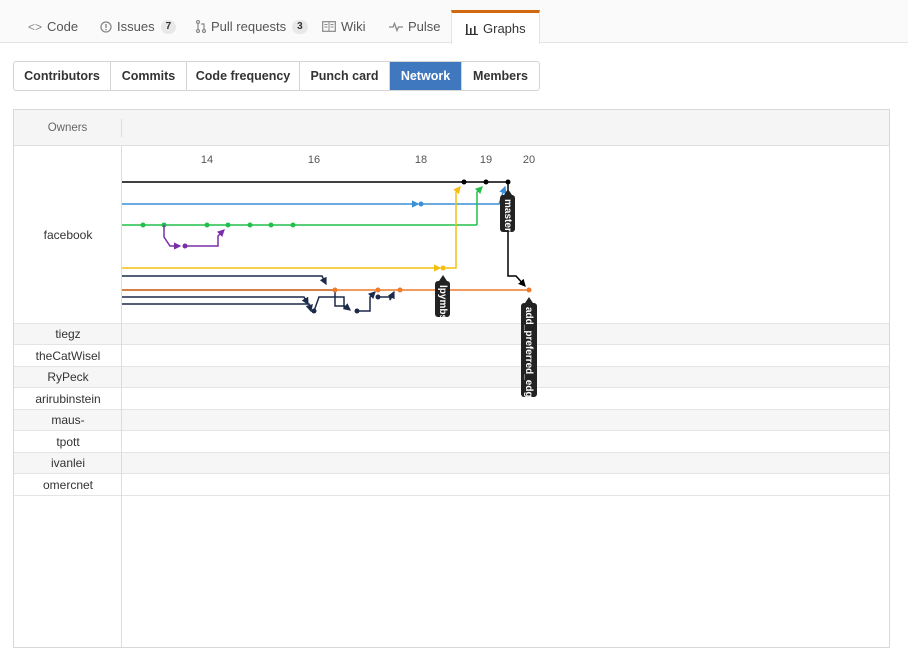 The height and width of the screenshot is (665, 908). What do you see at coordinates (62, 76) in the screenshot?
I see `subnav-contributors: Contributors` at bounding box center [62, 76].